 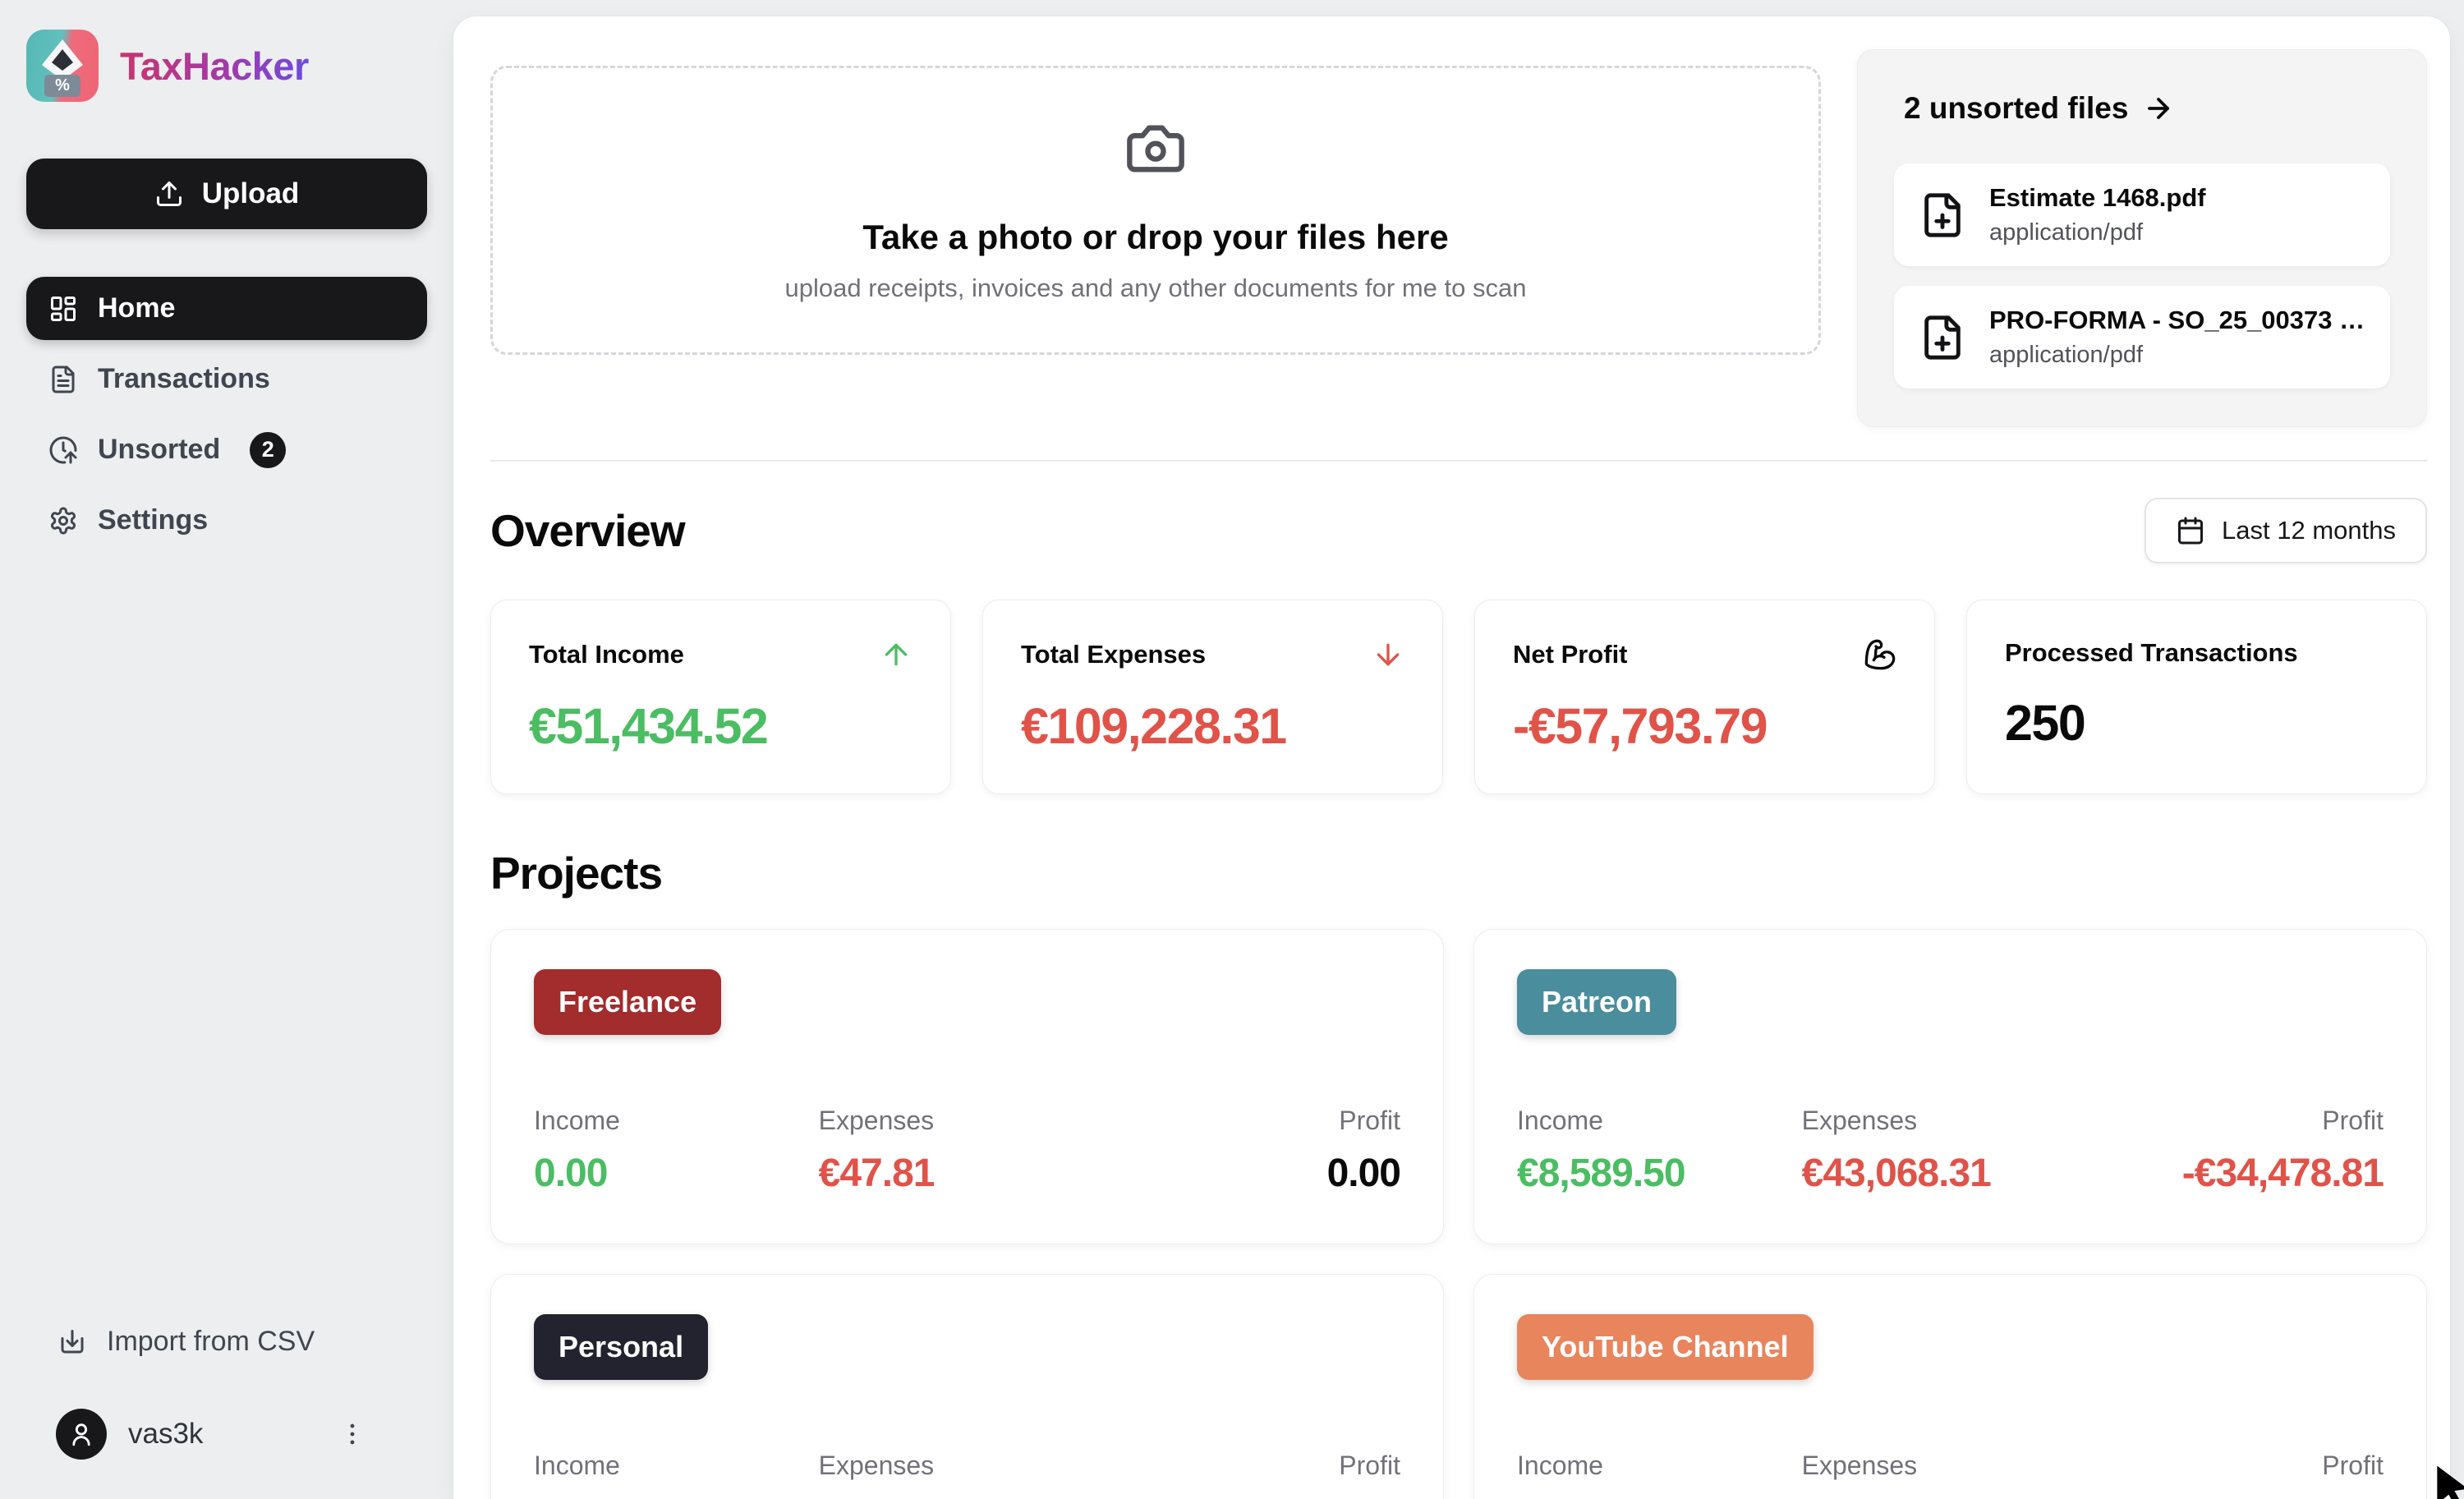 What do you see at coordinates (2158, 108) in the screenshot?
I see `arrow-right-icon` at bounding box center [2158, 108].